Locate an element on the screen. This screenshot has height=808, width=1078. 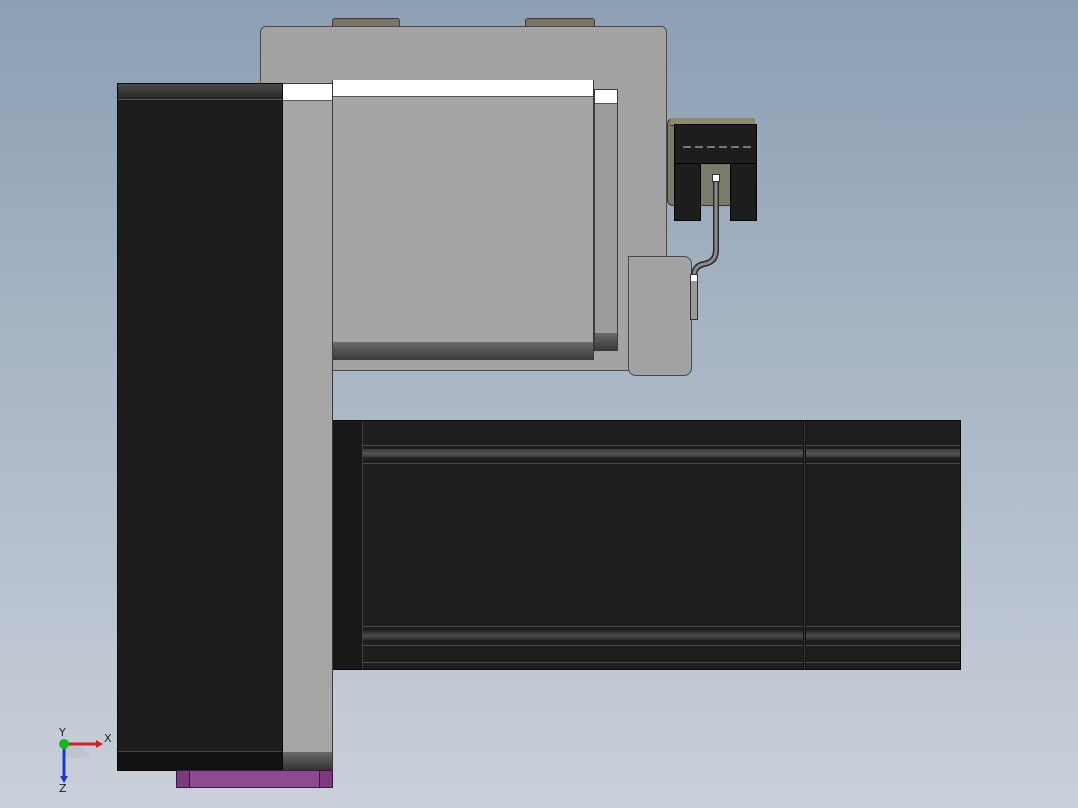
actuator-rail-bottom is located at coordinates (661, 635).